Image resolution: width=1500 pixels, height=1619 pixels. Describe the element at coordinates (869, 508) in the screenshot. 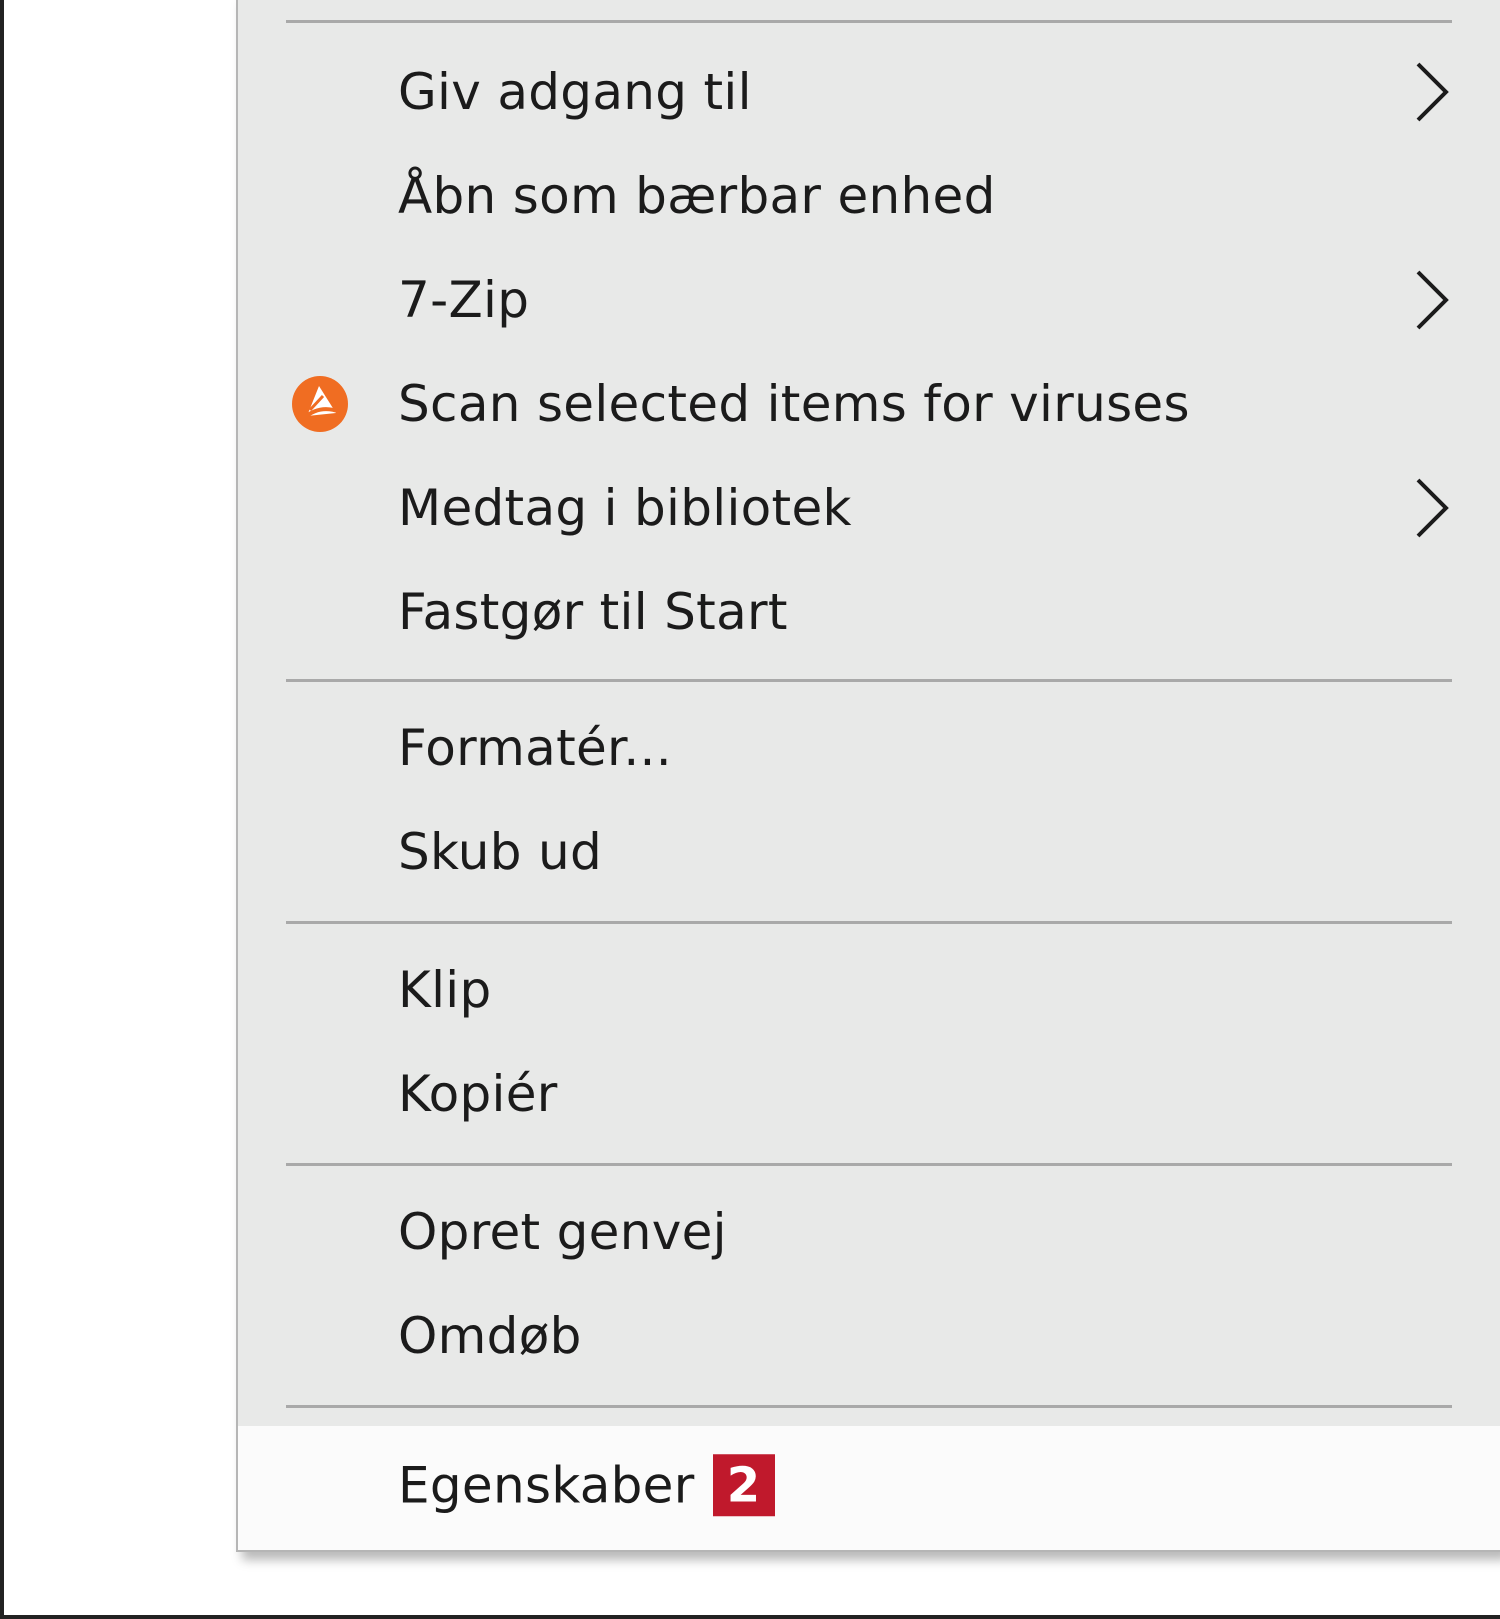

I see `menu-item-include-in-library: Medtag i bibliotek` at that location.